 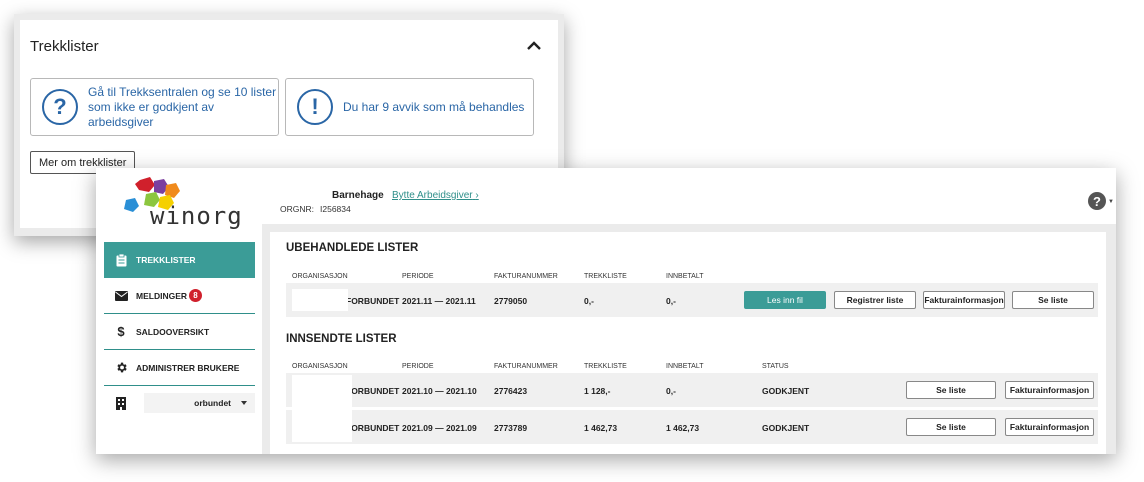 What do you see at coordinates (601, 428) in the screenshot?
I see `row-list-amount: 1 462,73` at bounding box center [601, 428].